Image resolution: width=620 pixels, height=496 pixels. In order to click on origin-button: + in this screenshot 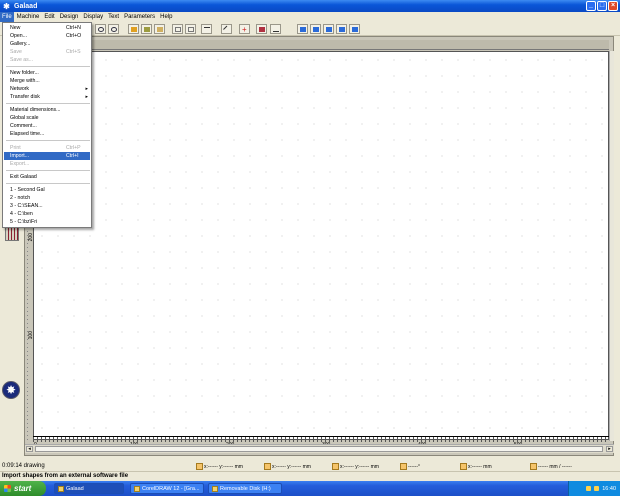, I will do `click(244, 29)`.